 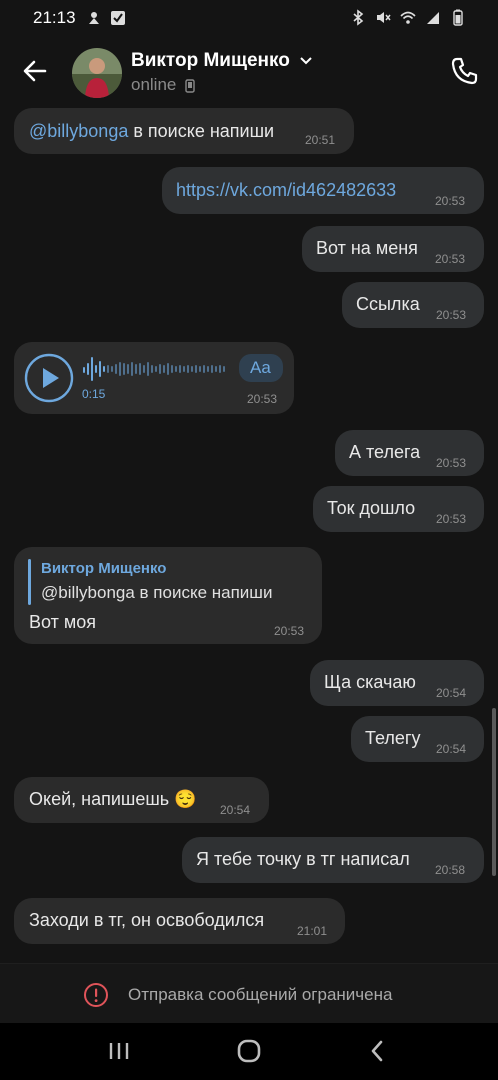 I want to click on avatar, so click(x=97, y=73).